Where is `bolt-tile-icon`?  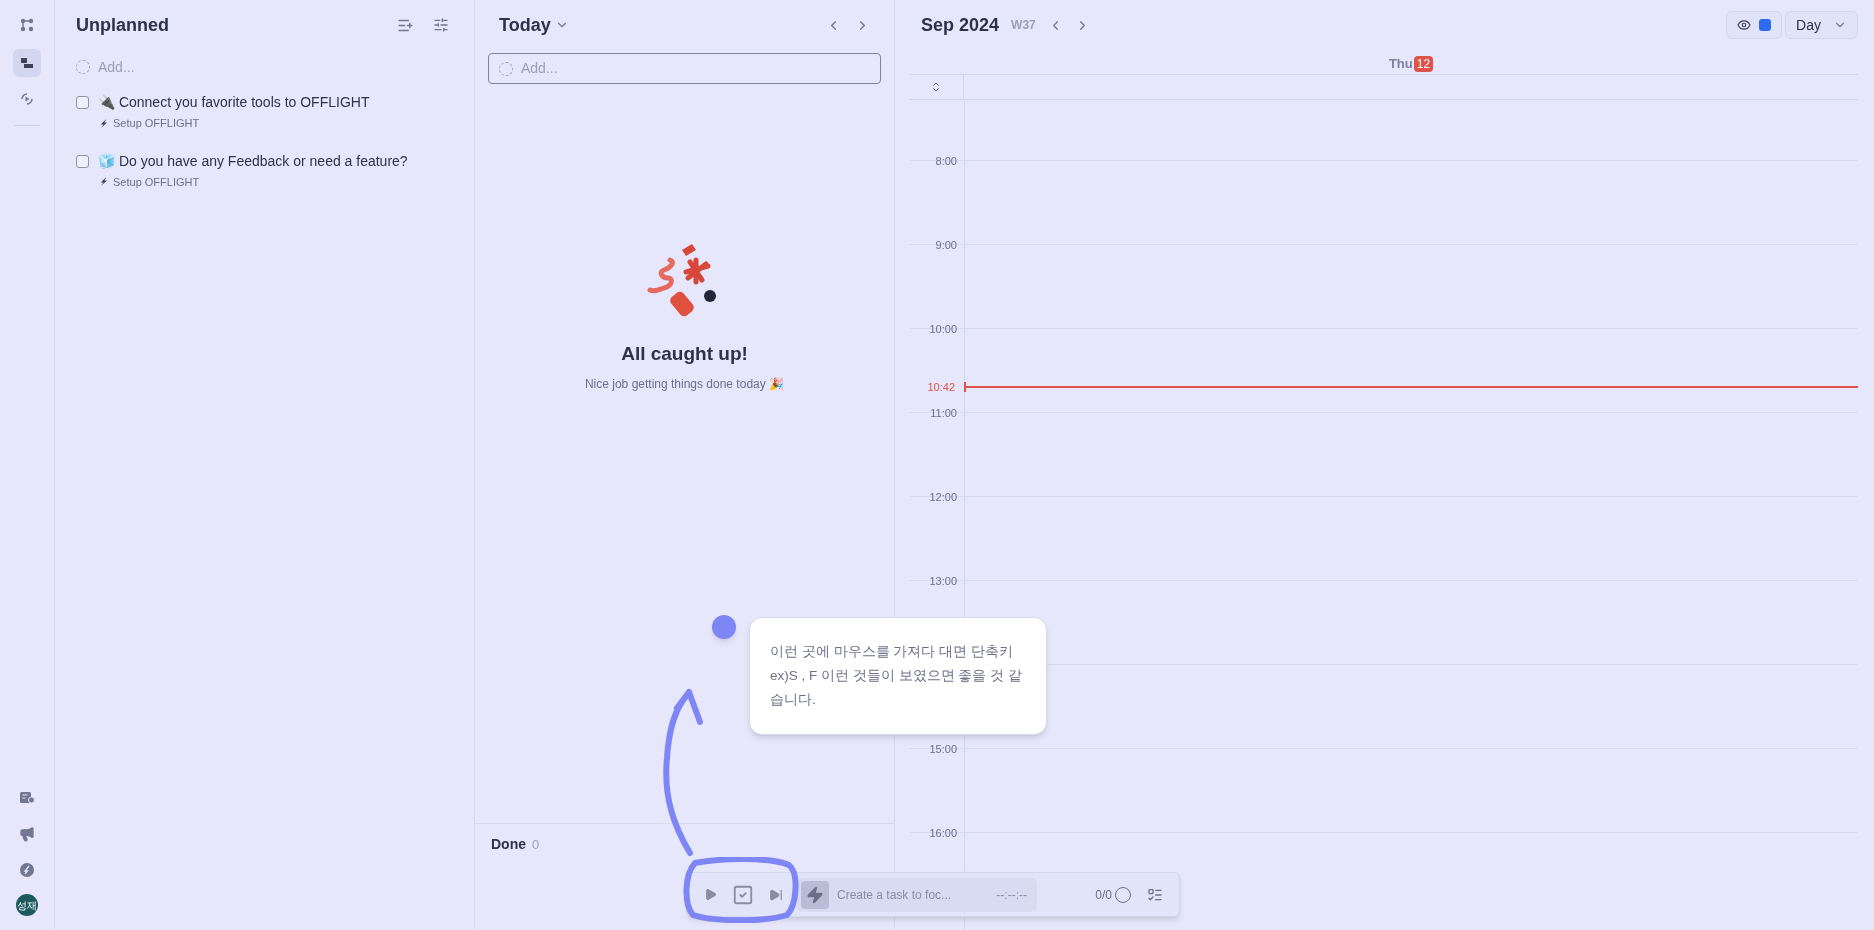
bolt-tile-icon is located at coordinates (815, 894).